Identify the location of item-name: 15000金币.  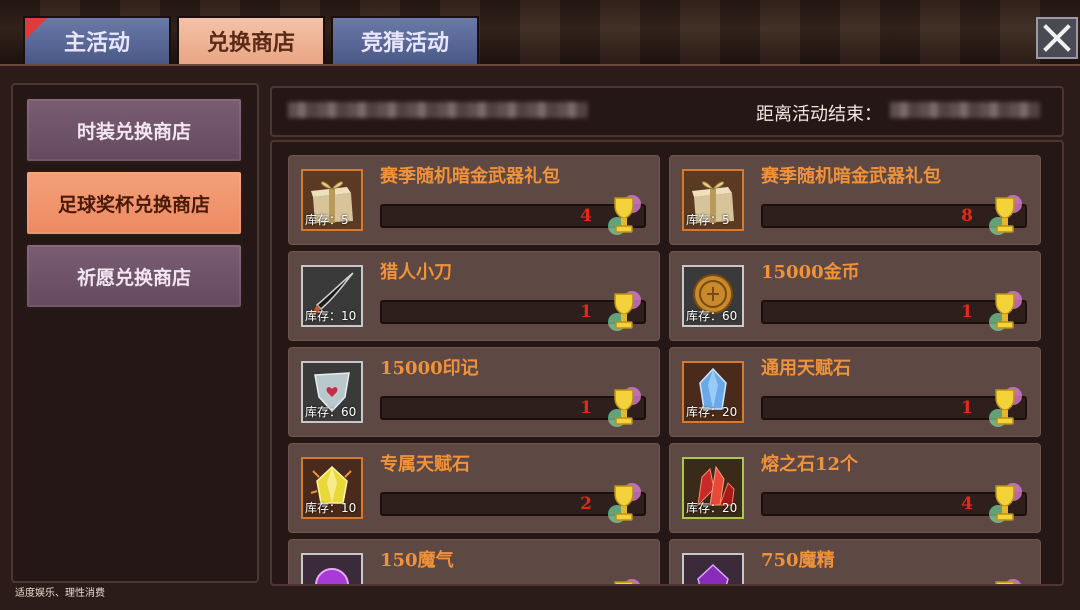
(810, 272).